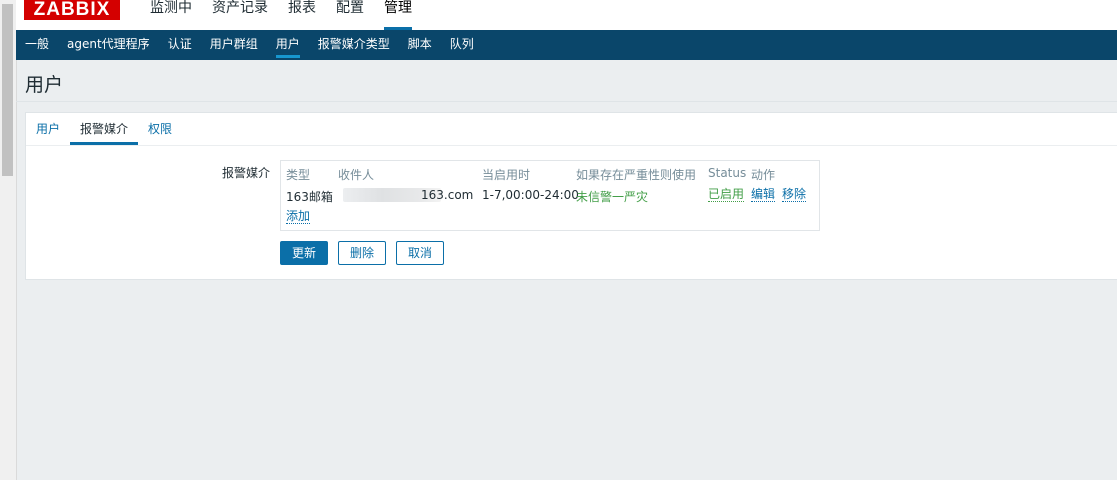 The width and height of the screenshot is (1117, 480). I want to click on tab-permissions: 权限, so click(160, 128).